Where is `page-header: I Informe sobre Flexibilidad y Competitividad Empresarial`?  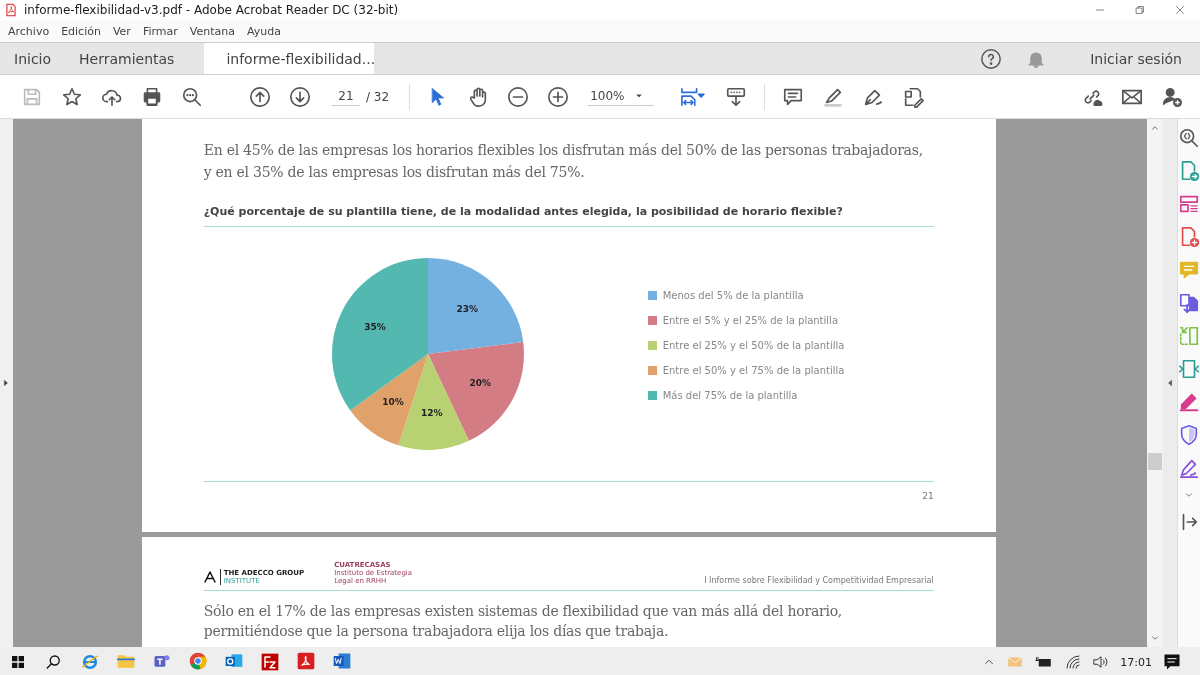
page-header: I Informe sobre Flexibilidad y Competitividad Empresarial is located at coordinates (819, 580).